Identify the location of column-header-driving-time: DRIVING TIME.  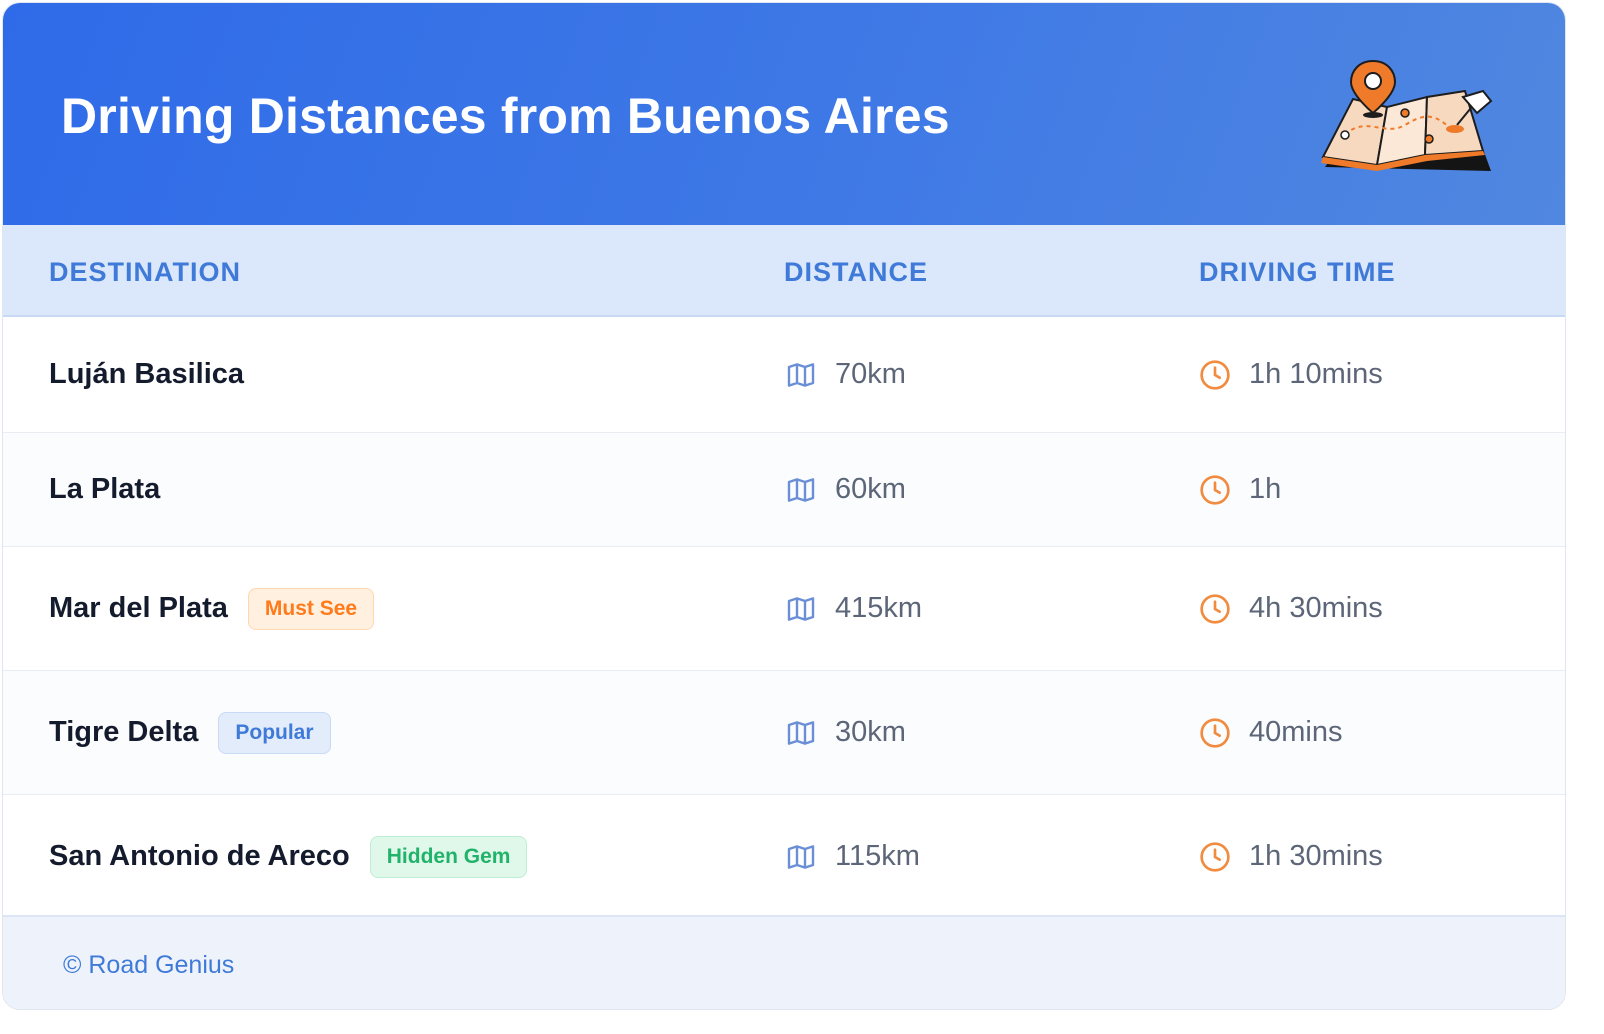
(1297, 272).